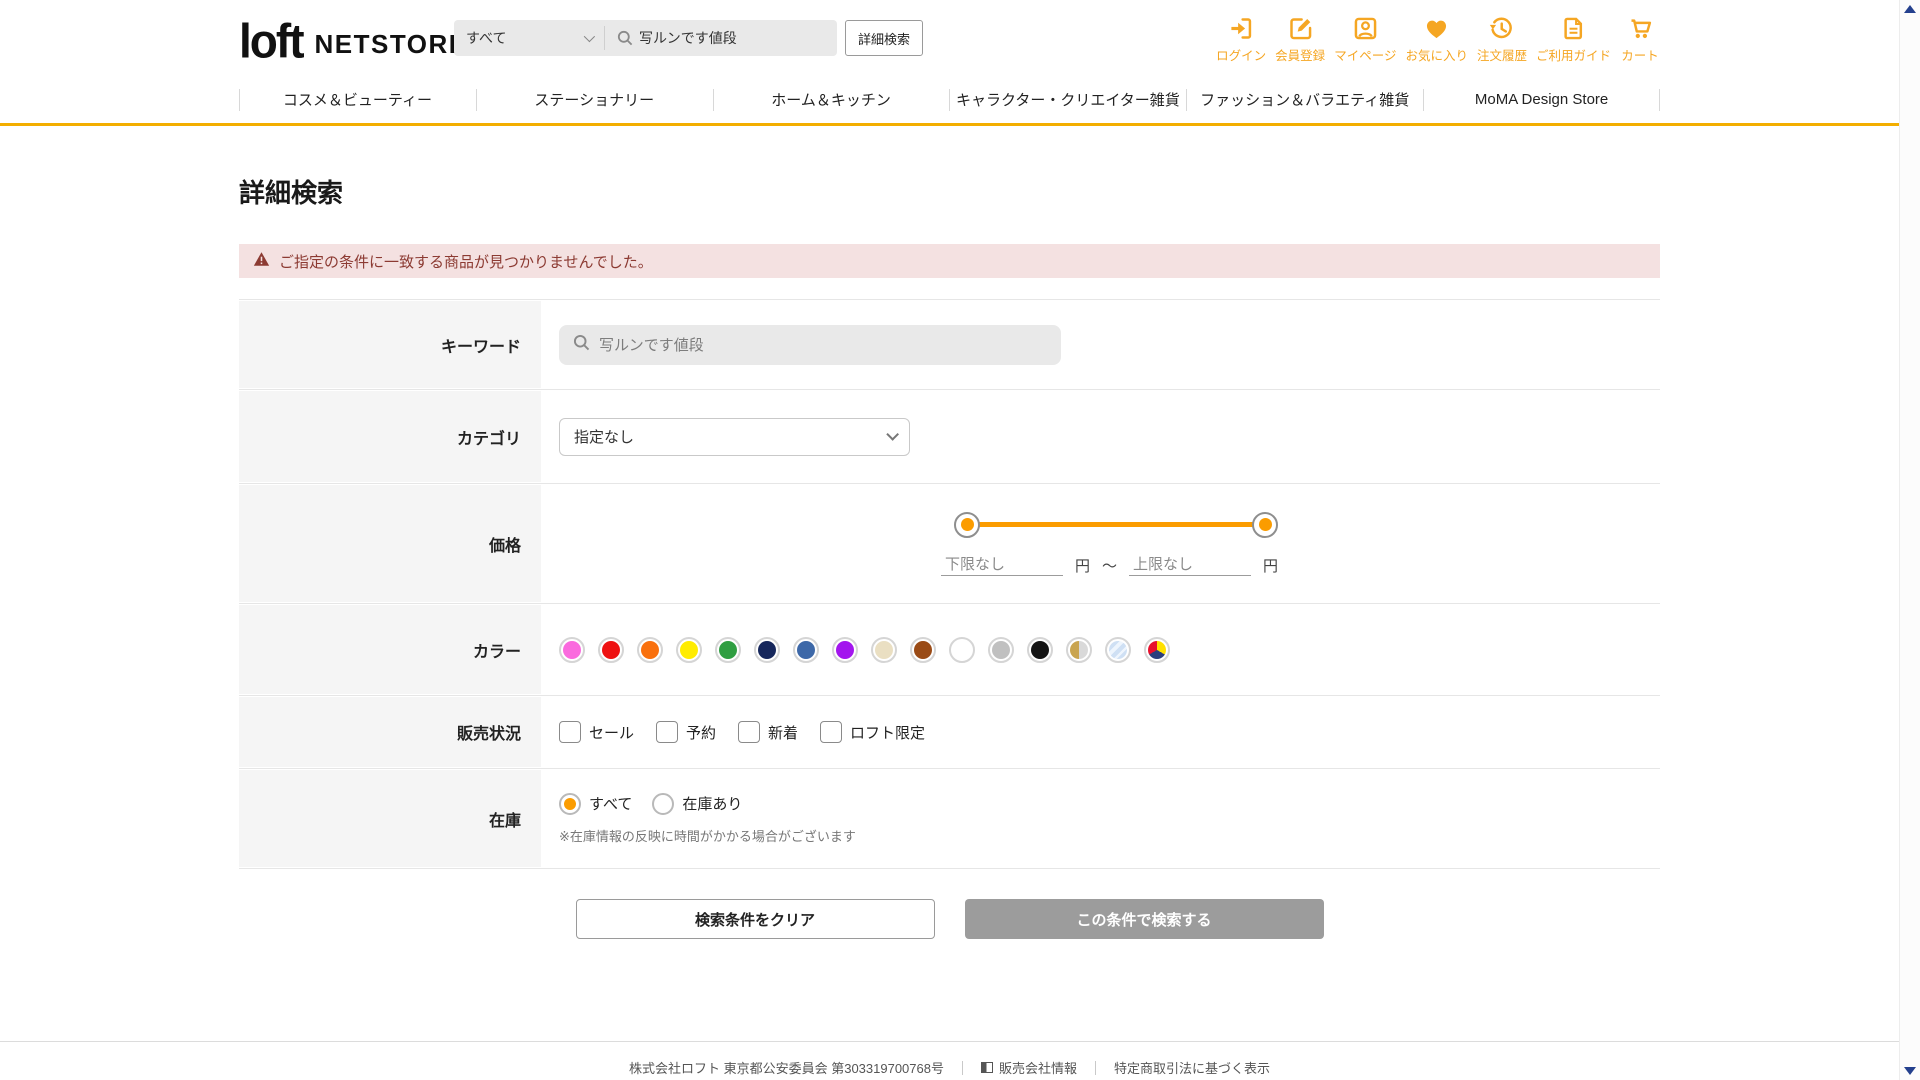 Image resolution: width=1920 pixels, height=1080 pixels. I want to click on scroll-down-arrow-icon, so click(1910, 1071).